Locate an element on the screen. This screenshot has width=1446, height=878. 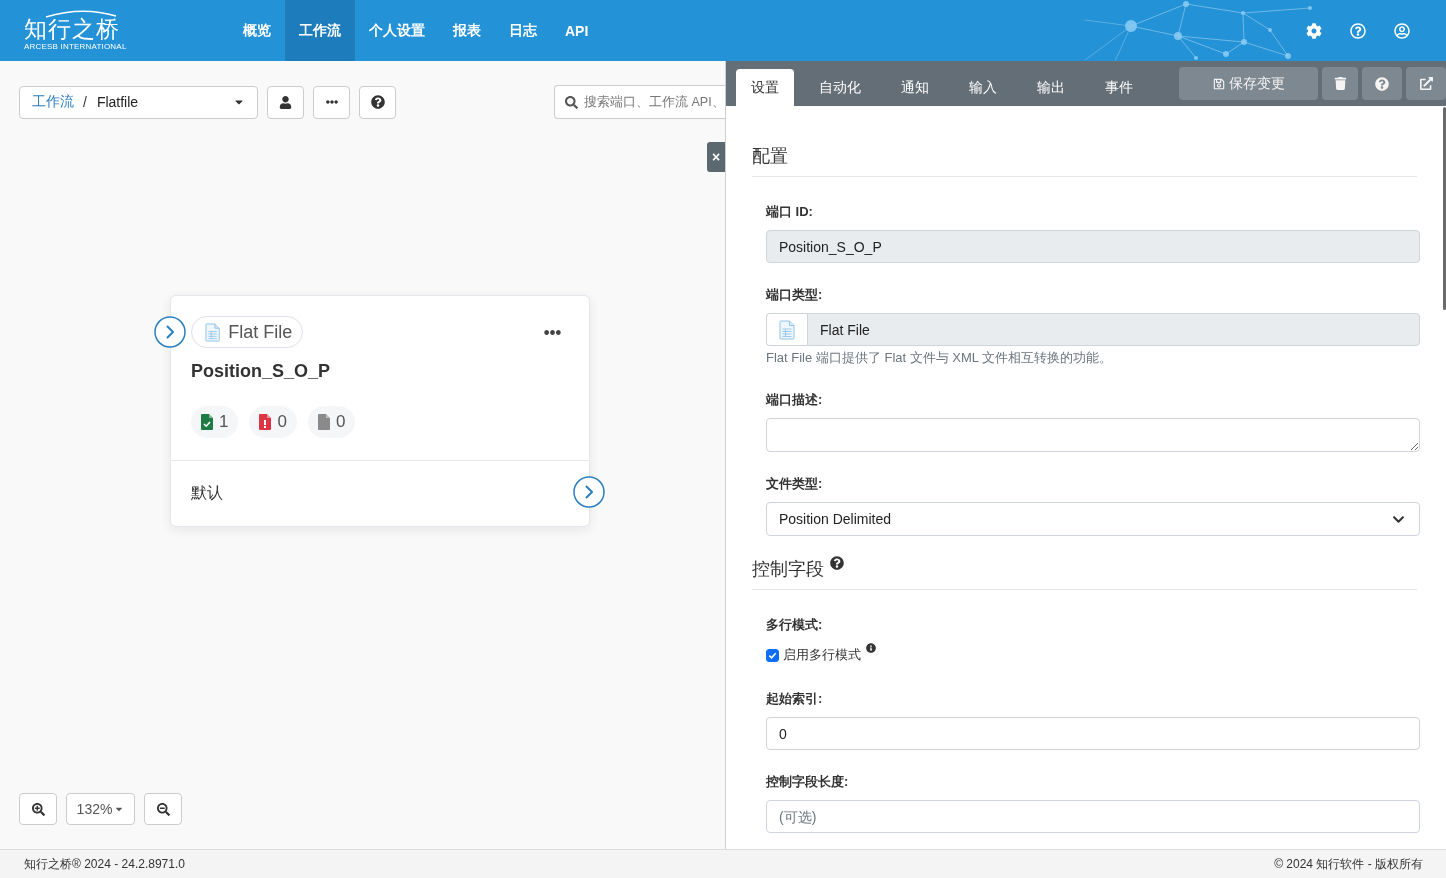
user-icon is located at coordinates (285, 102).